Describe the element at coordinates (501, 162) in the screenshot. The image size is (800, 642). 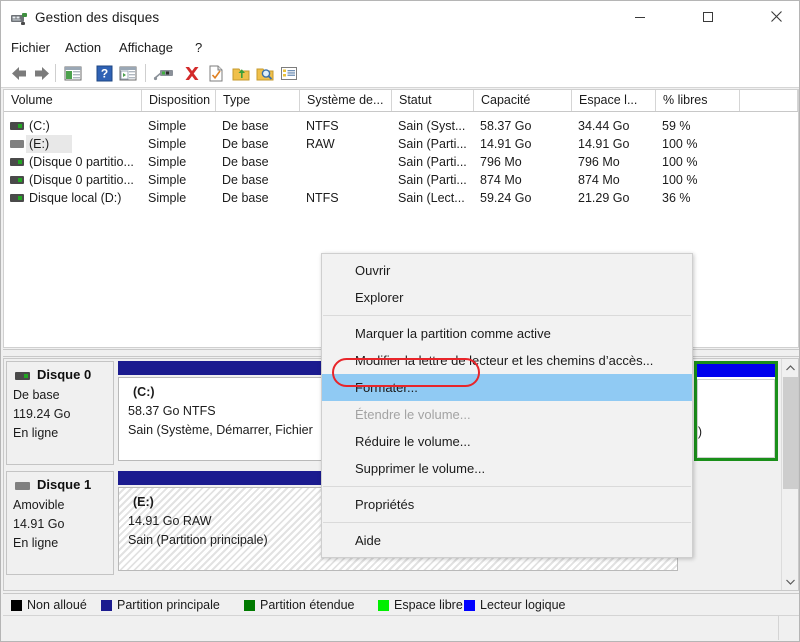
I see `cell-capacity: 796 Mo` at that location.